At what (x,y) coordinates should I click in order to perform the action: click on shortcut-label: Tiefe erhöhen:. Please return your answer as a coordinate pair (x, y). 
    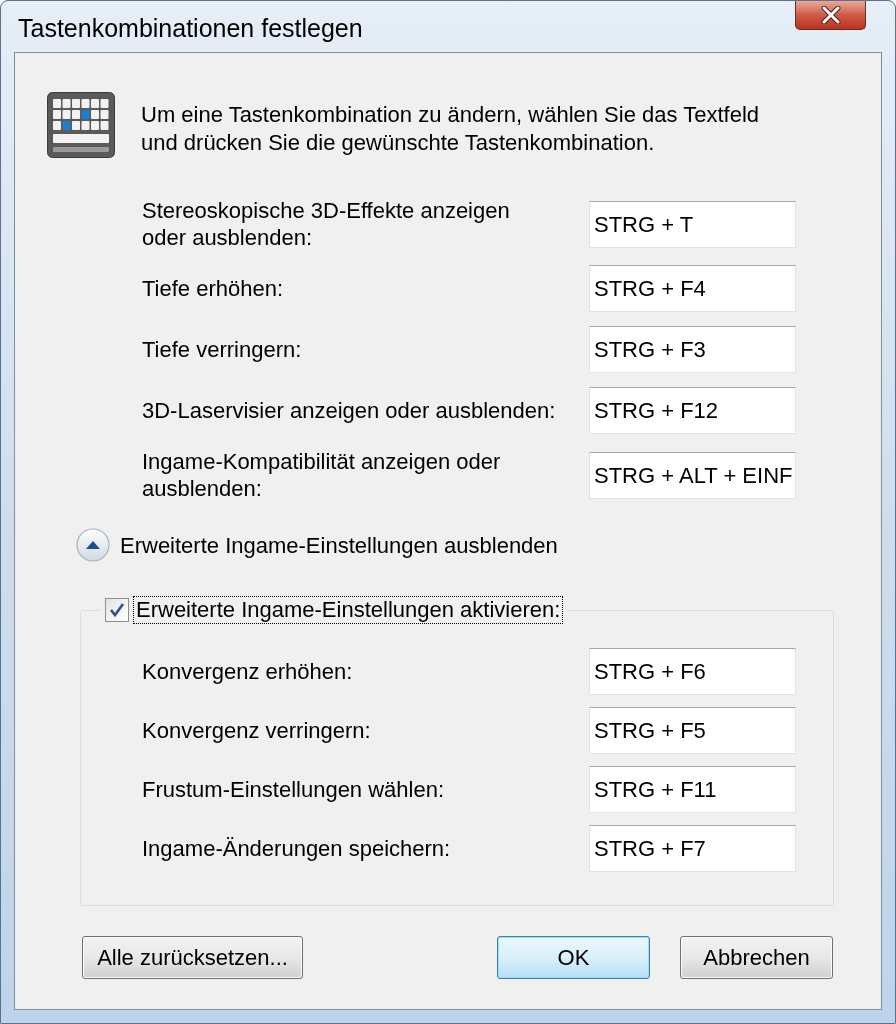
    Looking at the image, I should click on (213, 288).